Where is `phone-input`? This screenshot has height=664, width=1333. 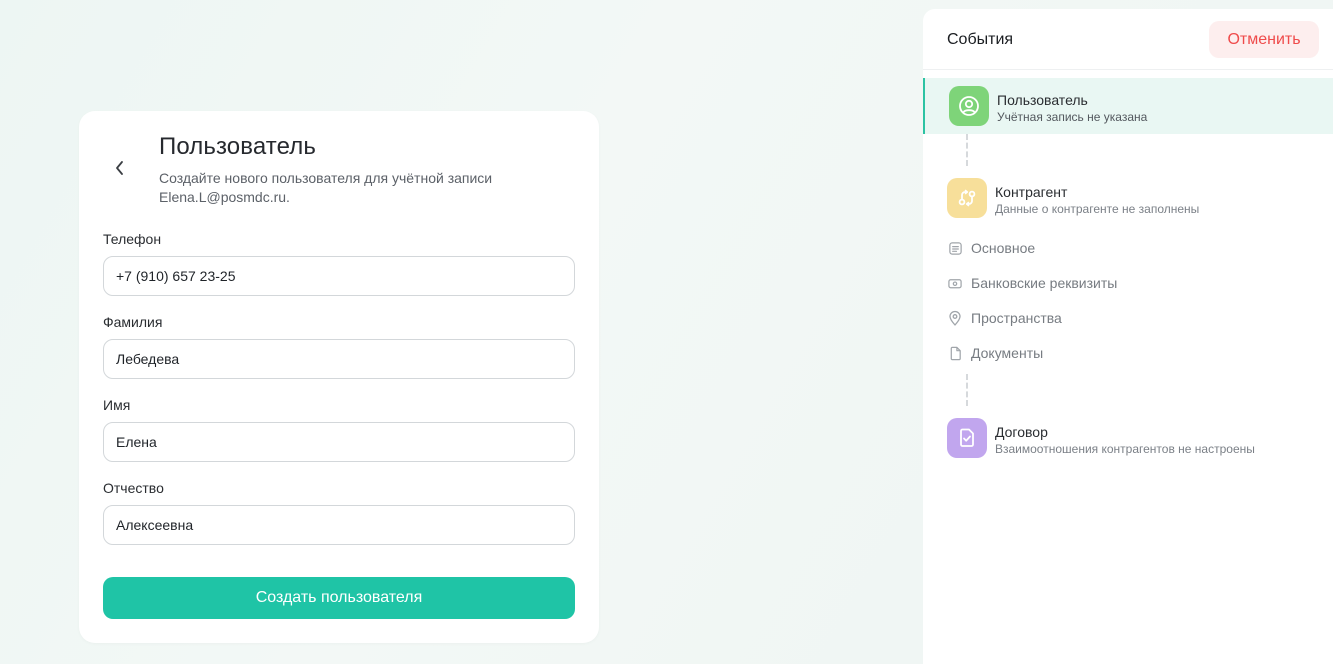
phone-input is located at coordinates (339, 276).